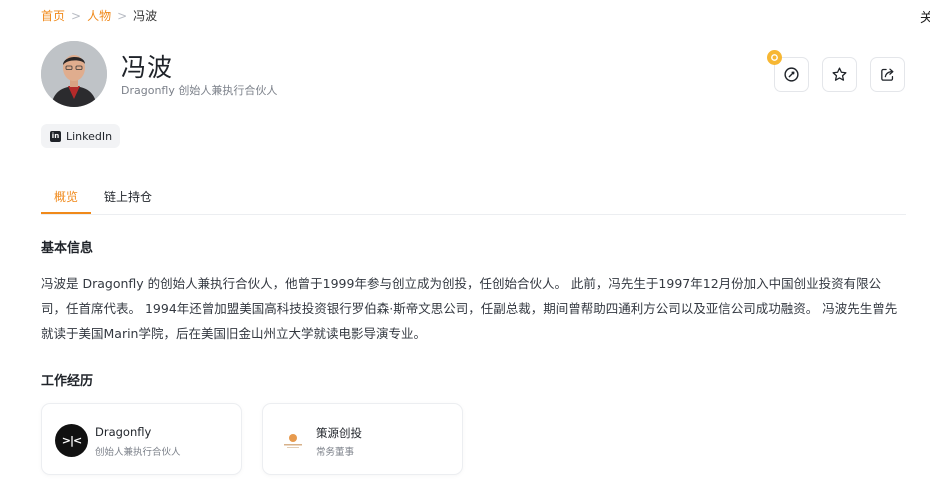 This screenshot has width=930, height=501. Describe the element at coordinates (89, 136) in the screenshot. I see `linkedin-label: LinkedIn` at that location.